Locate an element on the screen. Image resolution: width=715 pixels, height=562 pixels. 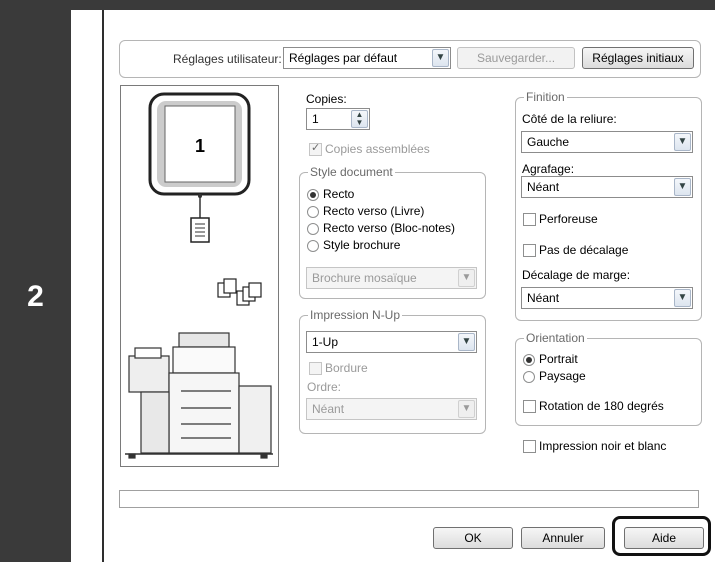
initial-settings-button: Réglages initiaux is located at coordinates (638, 58).